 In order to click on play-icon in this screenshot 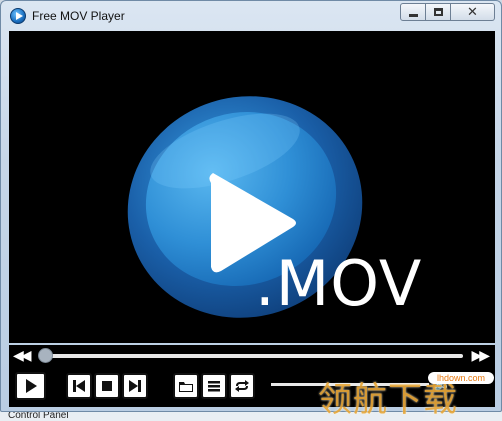, I will do `click(31, 386)`.